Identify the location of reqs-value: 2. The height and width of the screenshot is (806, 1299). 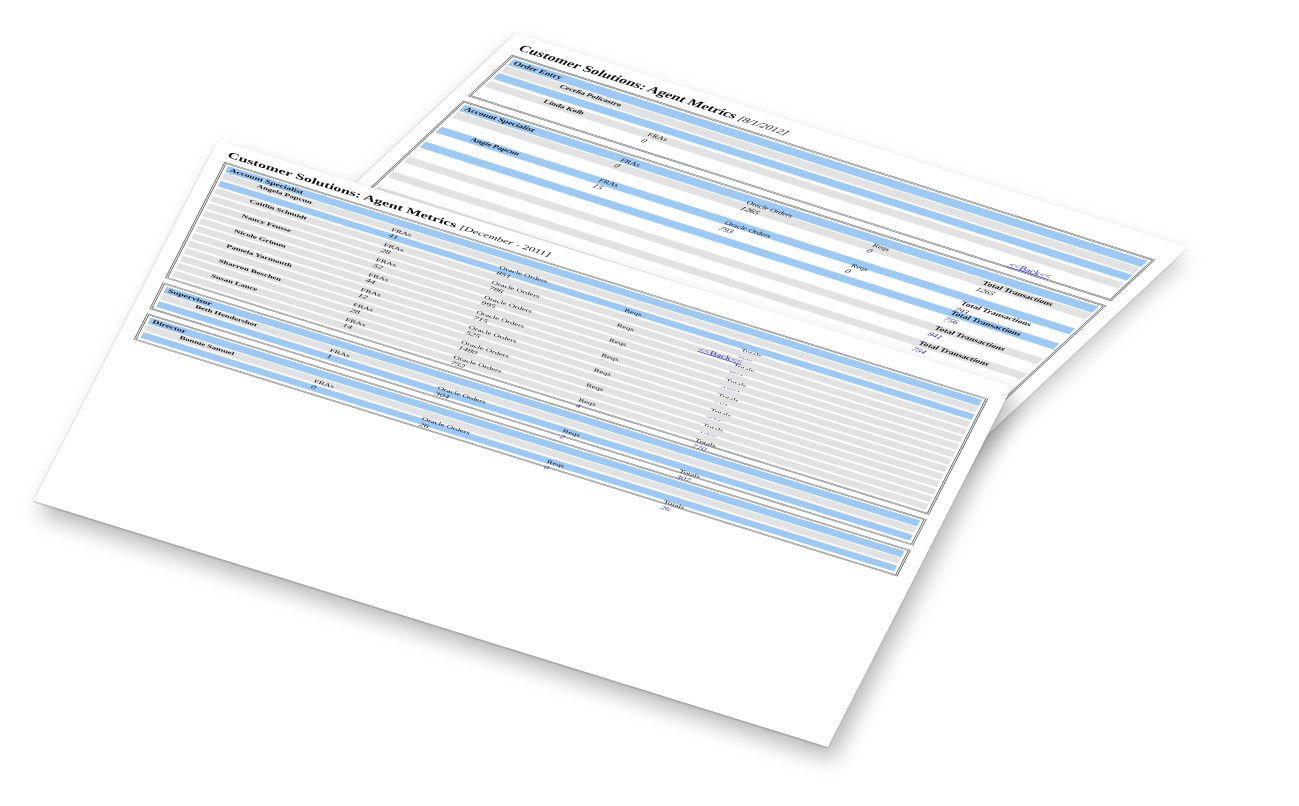
(562, 437).